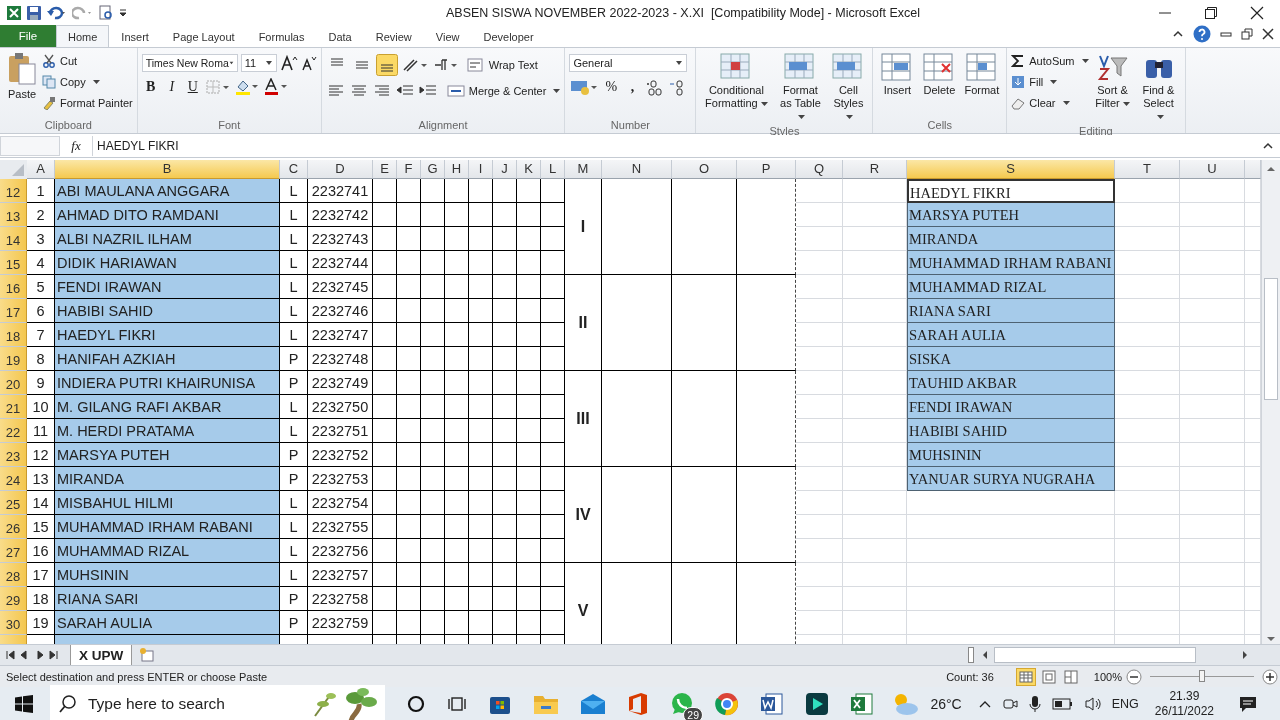  I want to click on zoom-in-icon, so click(1270, 676).